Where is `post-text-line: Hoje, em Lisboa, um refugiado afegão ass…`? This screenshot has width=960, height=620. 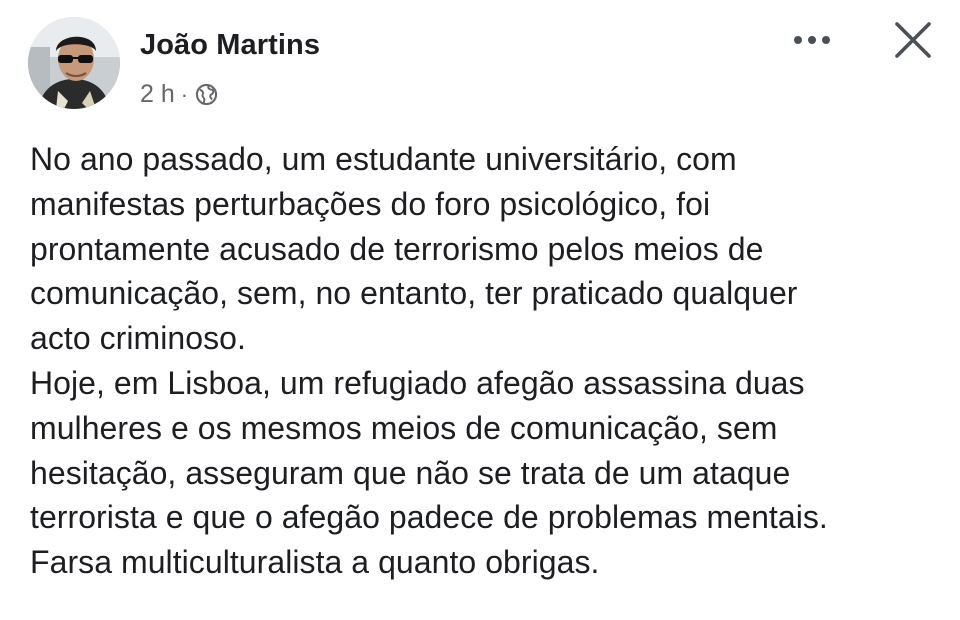 post-text-line: Hoje, em Lisboa, um refugiado afegão ass… is located at coordinates (417, 382).